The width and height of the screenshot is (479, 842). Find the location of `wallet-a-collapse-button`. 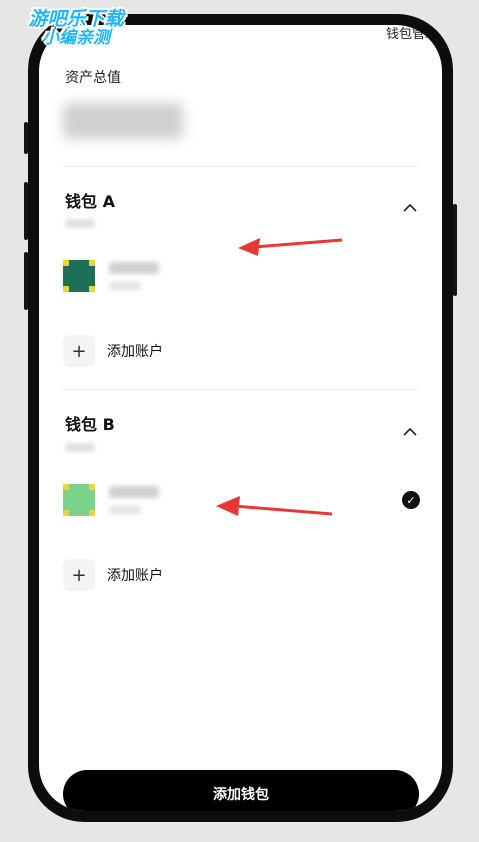

wallet-a-collapse-button is located at coordinates (410, 207).